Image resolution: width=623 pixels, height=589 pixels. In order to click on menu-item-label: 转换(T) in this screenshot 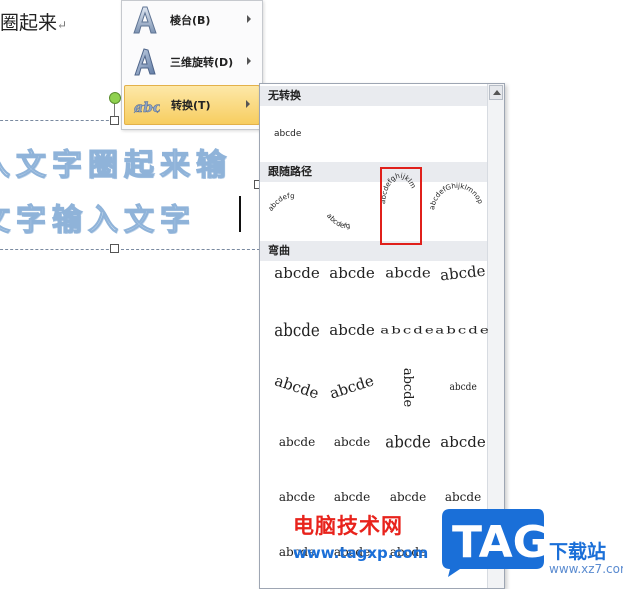, I will do `click(191, 105)`.